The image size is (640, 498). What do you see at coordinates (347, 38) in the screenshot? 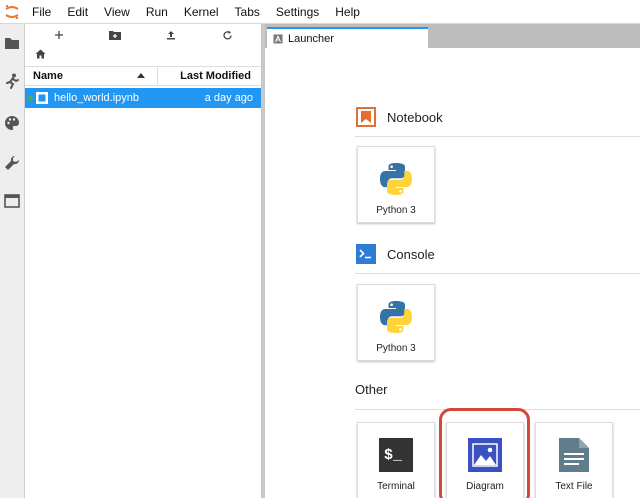
I see `tab-launcher: Launcher` at bounding box center [347, 38].